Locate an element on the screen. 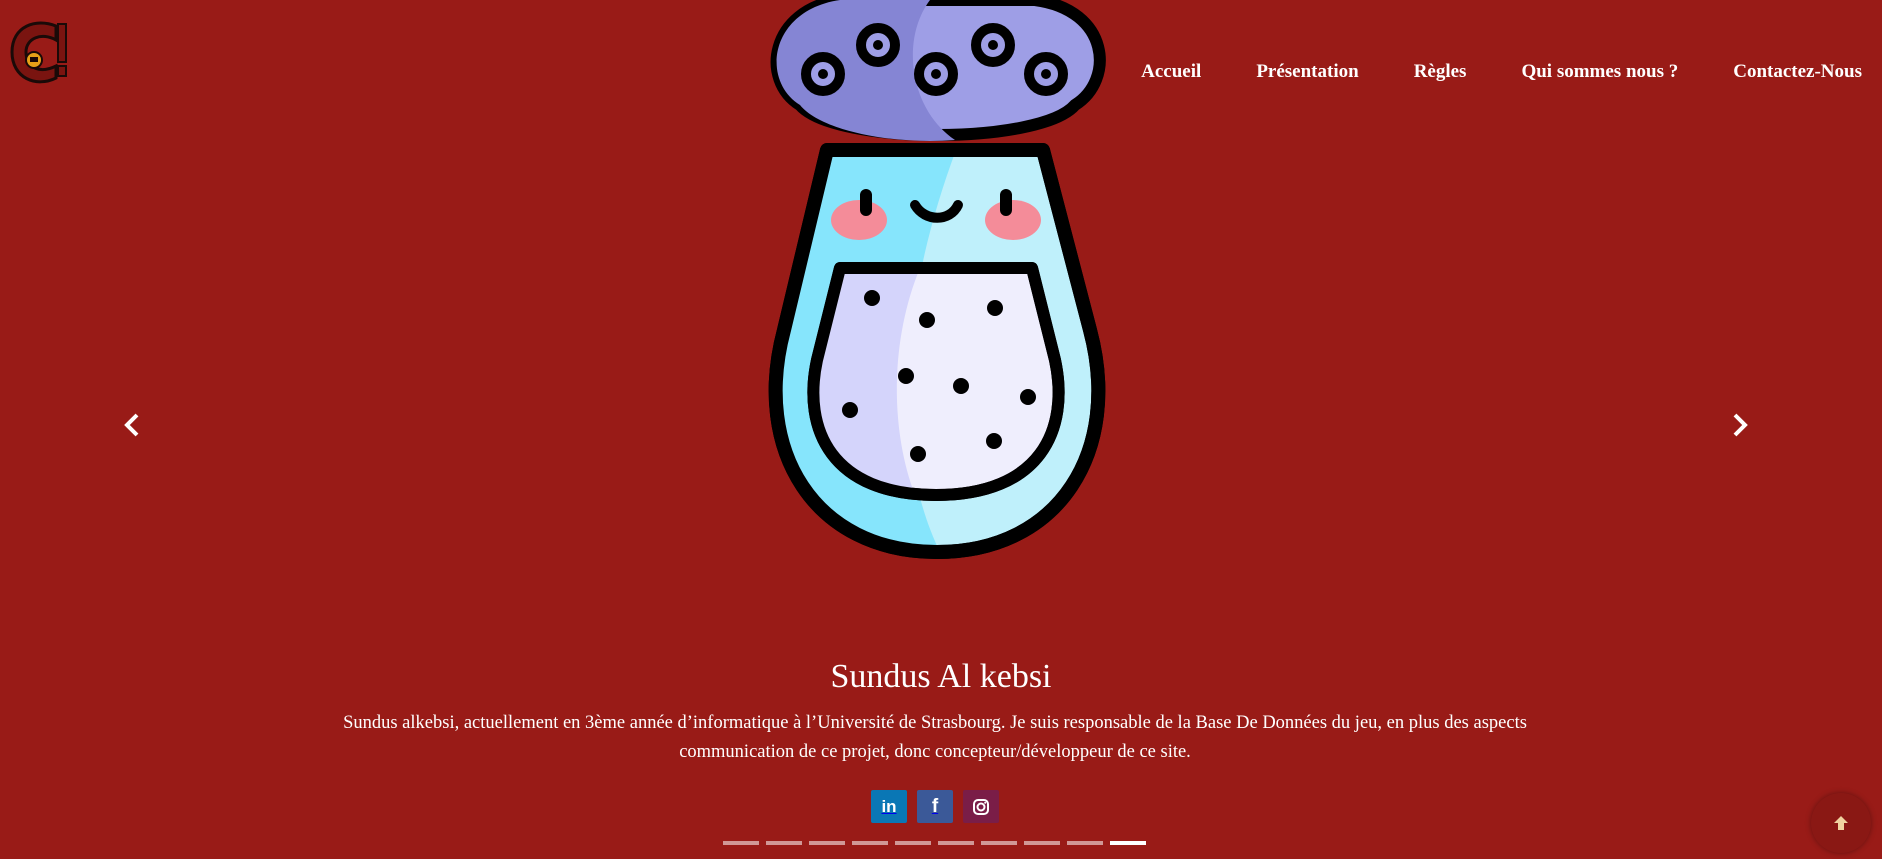 The image size is (1882, 859). arrow-up-icon is located at coordinates (1841, 823).